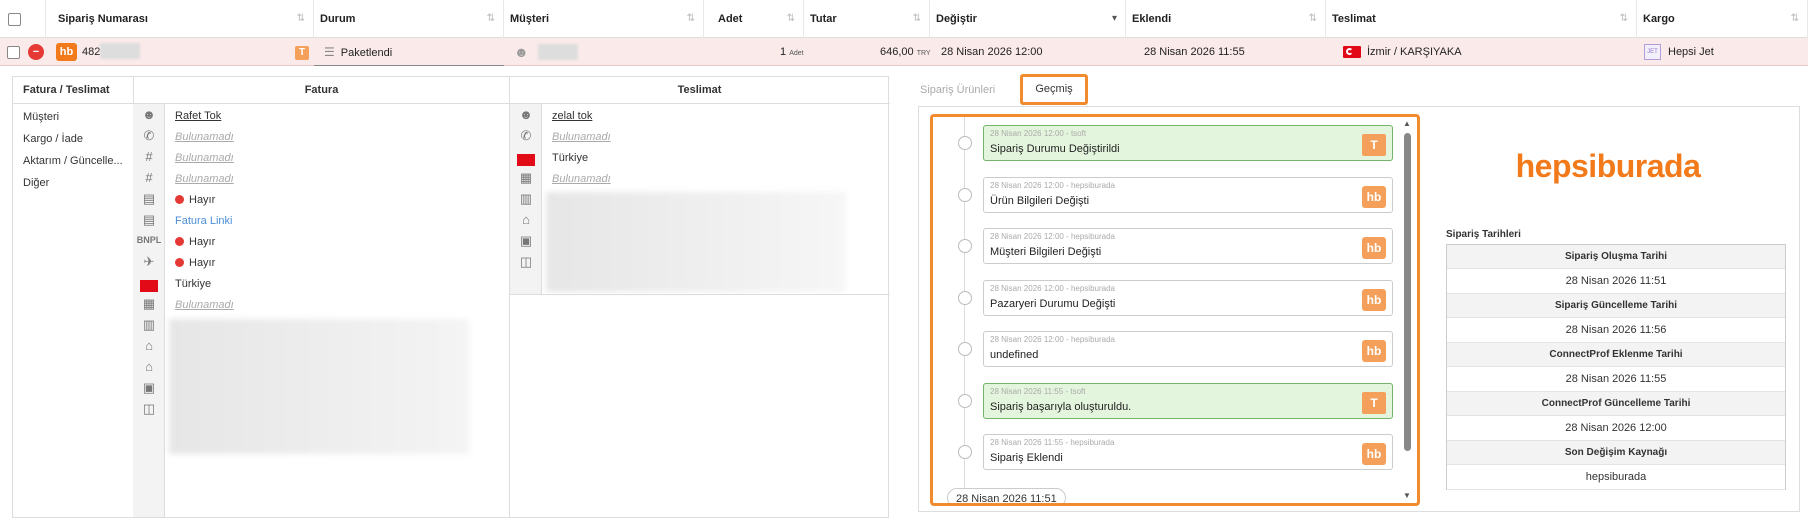 The height and width of the screenshot is (526, 1808). What do you see at coordinates (321, 90) in the screenshot?
I see `fatura-title: Fatura` at bounding box center [321, 90].